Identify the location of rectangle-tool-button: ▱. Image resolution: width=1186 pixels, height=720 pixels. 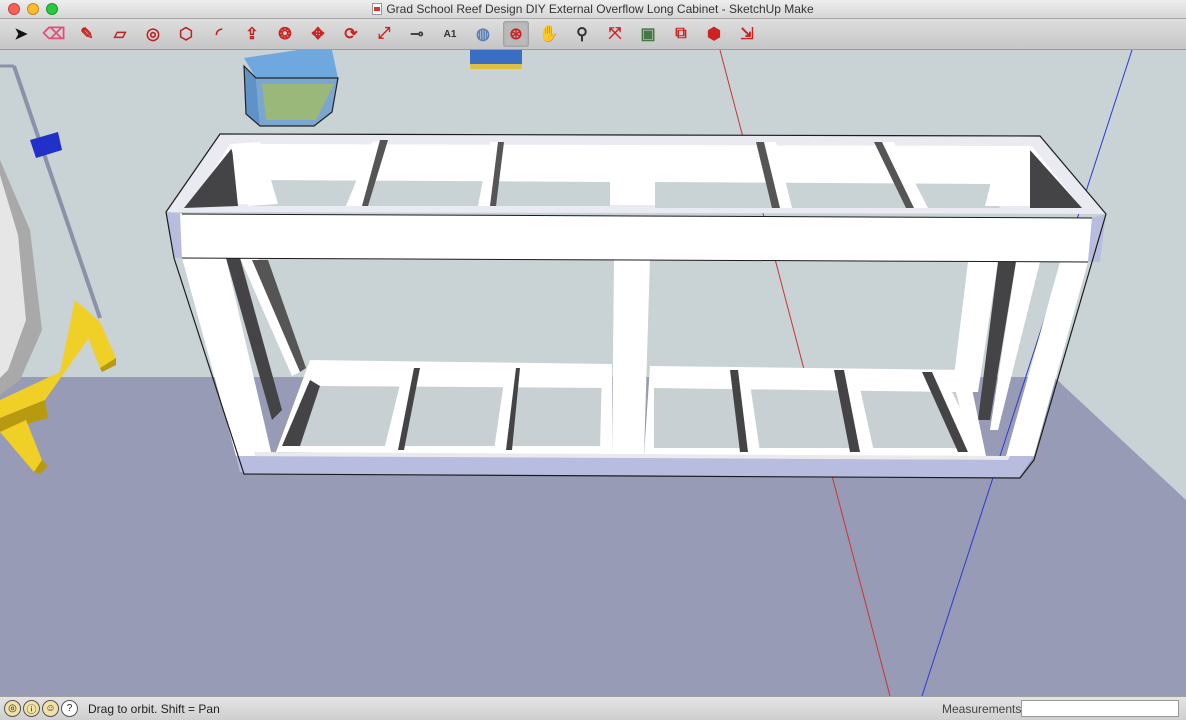
(120, 34).